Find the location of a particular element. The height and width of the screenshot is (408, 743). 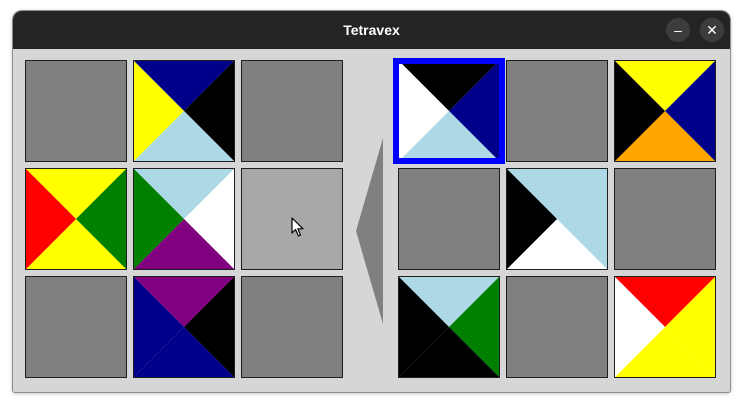

minimize-button: – is located at coordinates (678, 30).